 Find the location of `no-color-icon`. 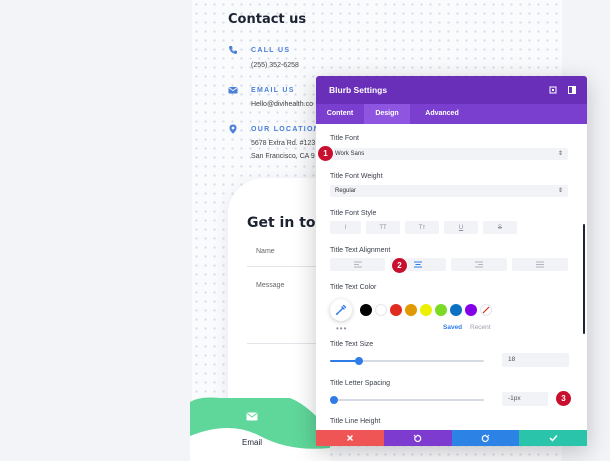

no-color-icon is located at coordinates (486, 310).